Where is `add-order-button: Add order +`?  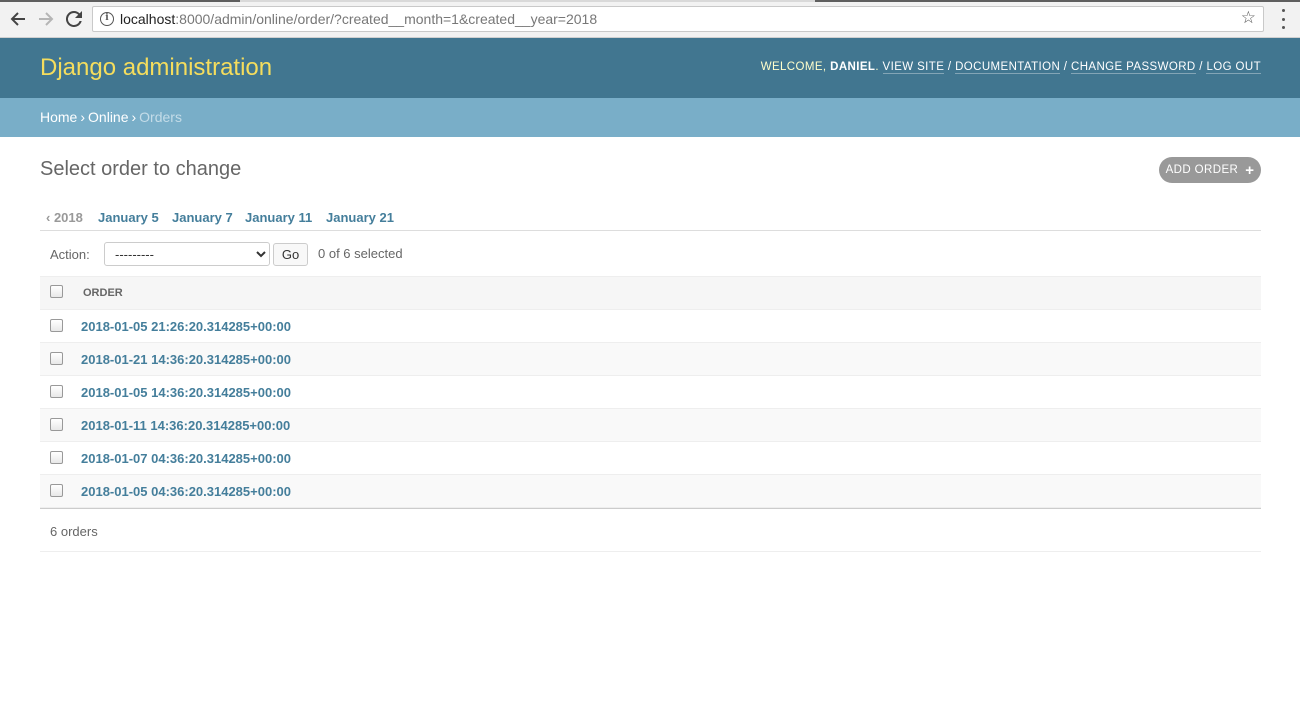 add-order-button: Add order + is located at coordinates (1210, 170).